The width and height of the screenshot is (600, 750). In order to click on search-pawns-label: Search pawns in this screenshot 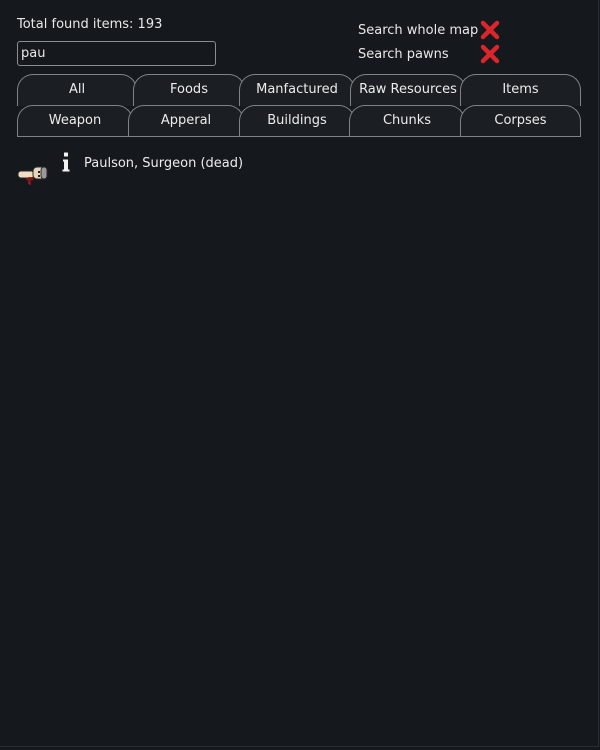, I will do `click(403, 54)`.